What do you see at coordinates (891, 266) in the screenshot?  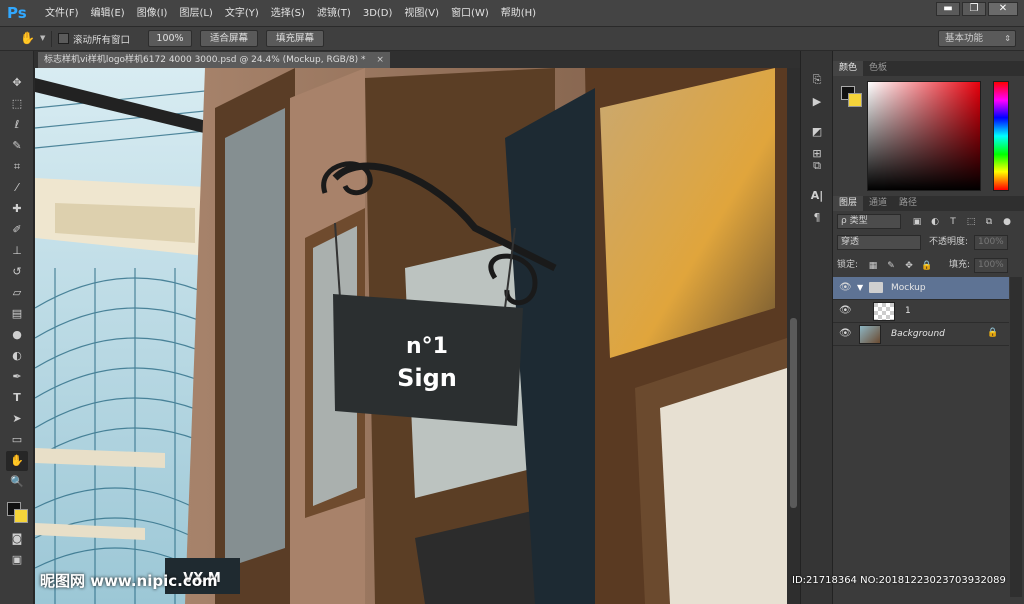 I see `lock-image-icon: ✎` at bounding box center [891, 266].